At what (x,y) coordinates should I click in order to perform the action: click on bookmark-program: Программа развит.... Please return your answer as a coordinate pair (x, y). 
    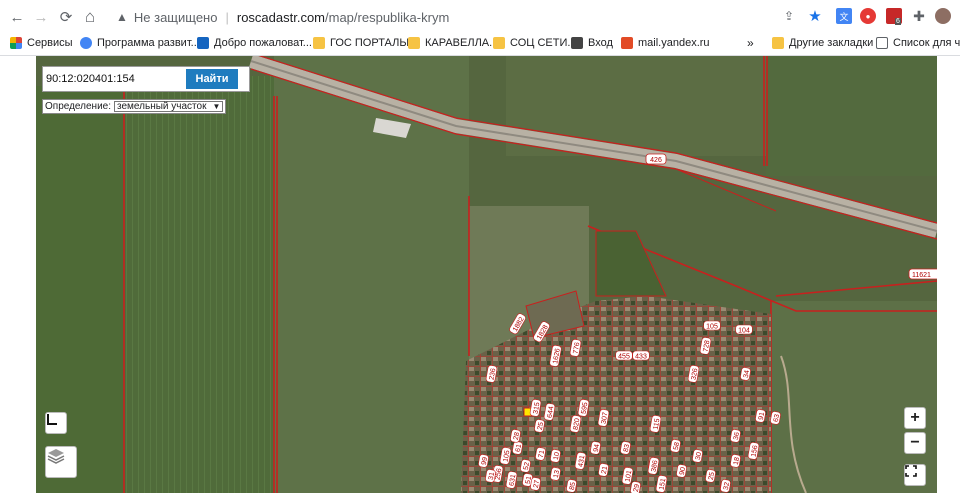
    Looking at the image, I should click on (140, 43).